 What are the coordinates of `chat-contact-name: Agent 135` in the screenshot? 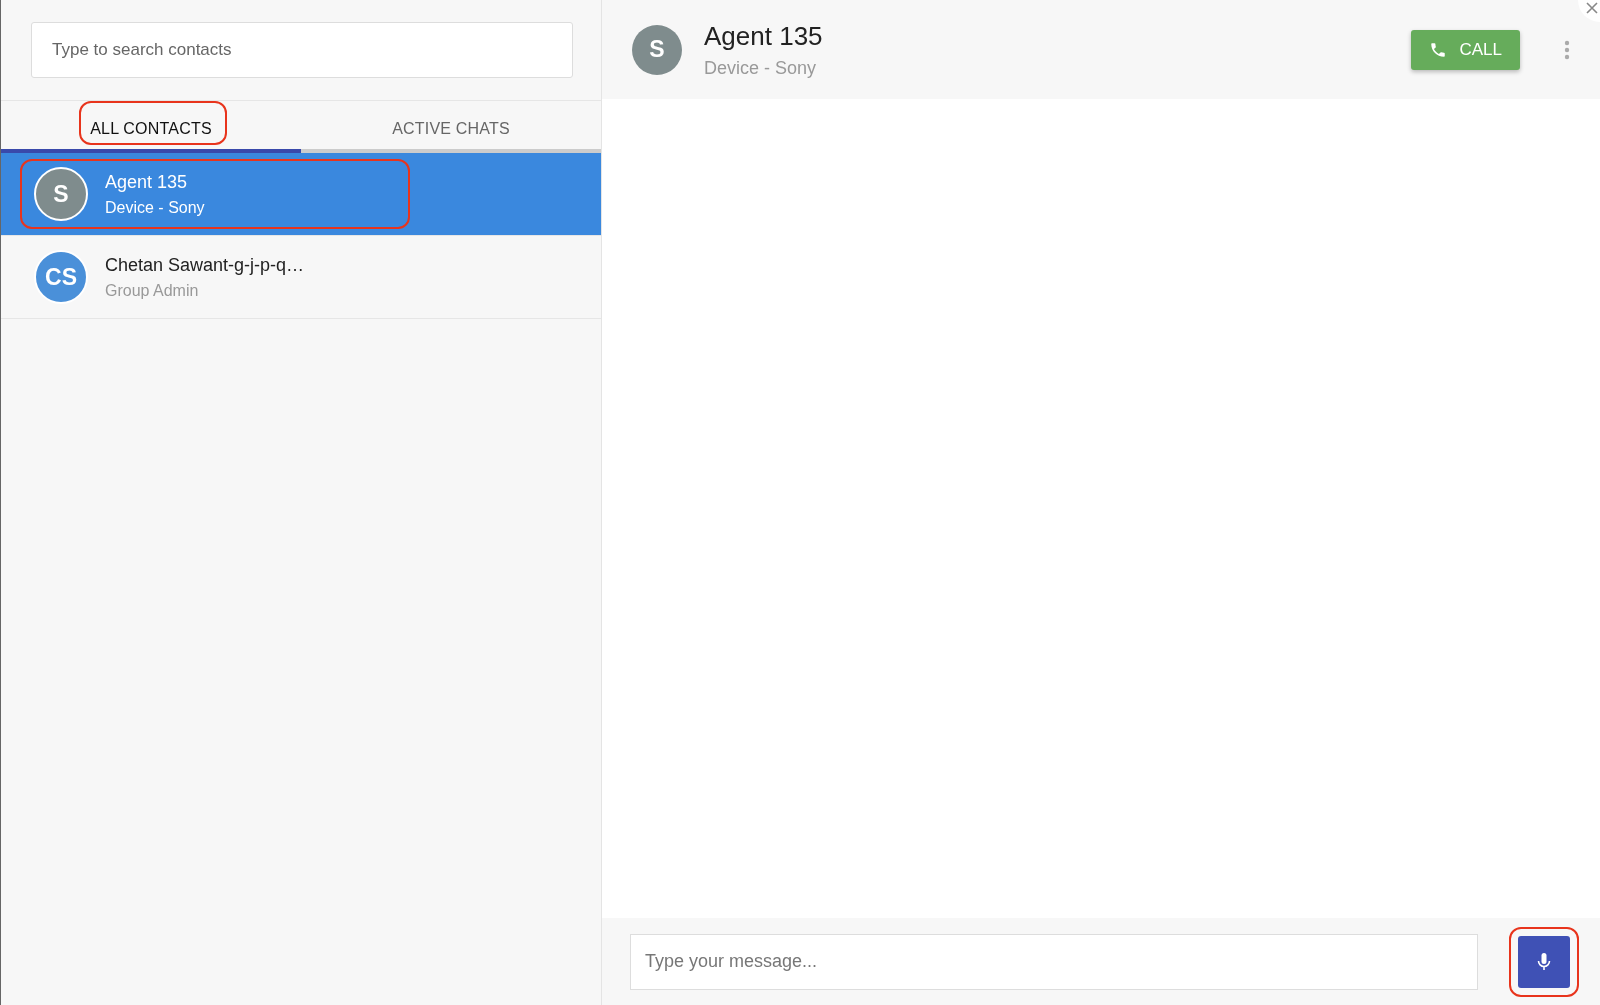 It's located at (763, 36).